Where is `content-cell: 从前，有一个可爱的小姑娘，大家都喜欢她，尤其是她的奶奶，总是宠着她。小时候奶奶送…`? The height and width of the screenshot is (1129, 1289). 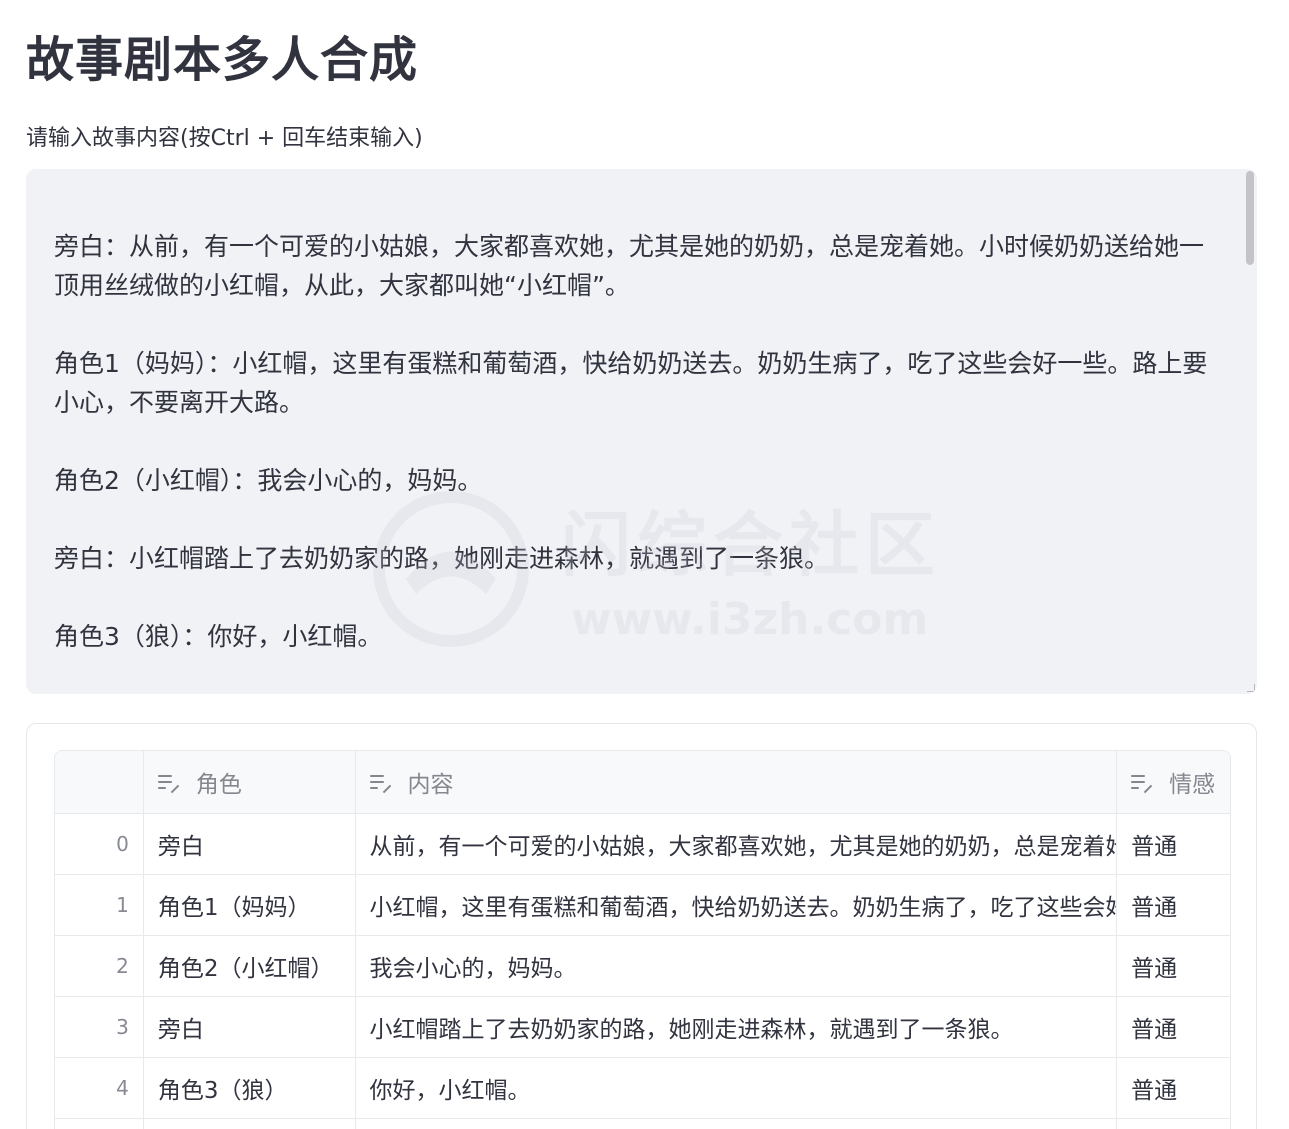
content-cell: 从前，有一个可爱的小姑娘，大家都喜欢她，尤其是她的奶奶，总是宠着她。小时候奶奶送… is located at coordinates (737, 844).